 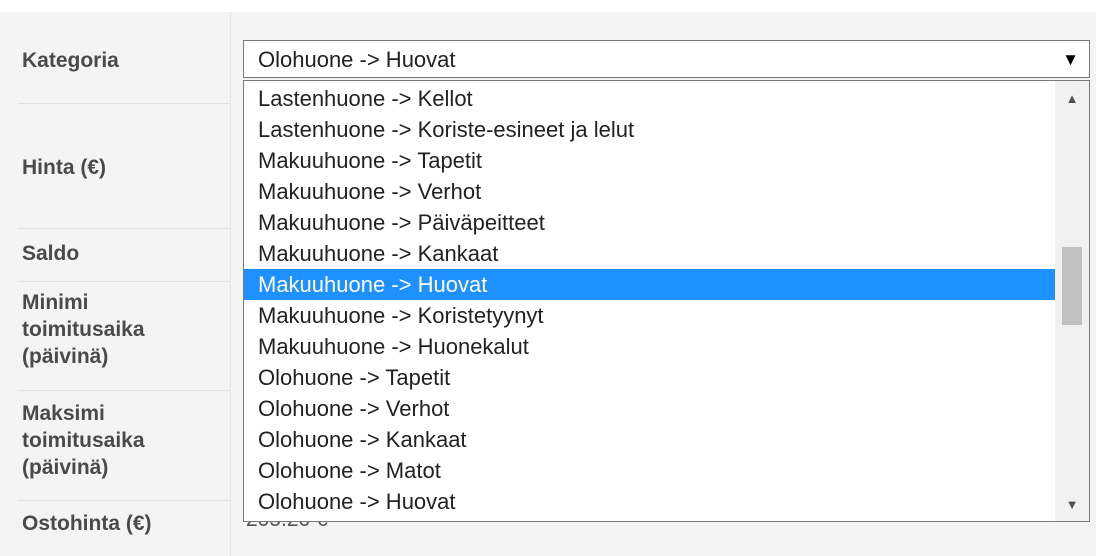 I want to click on label-minimi-toimitusaika: Minimi toimitusaika (päivinä), so click(x=122, y=329).